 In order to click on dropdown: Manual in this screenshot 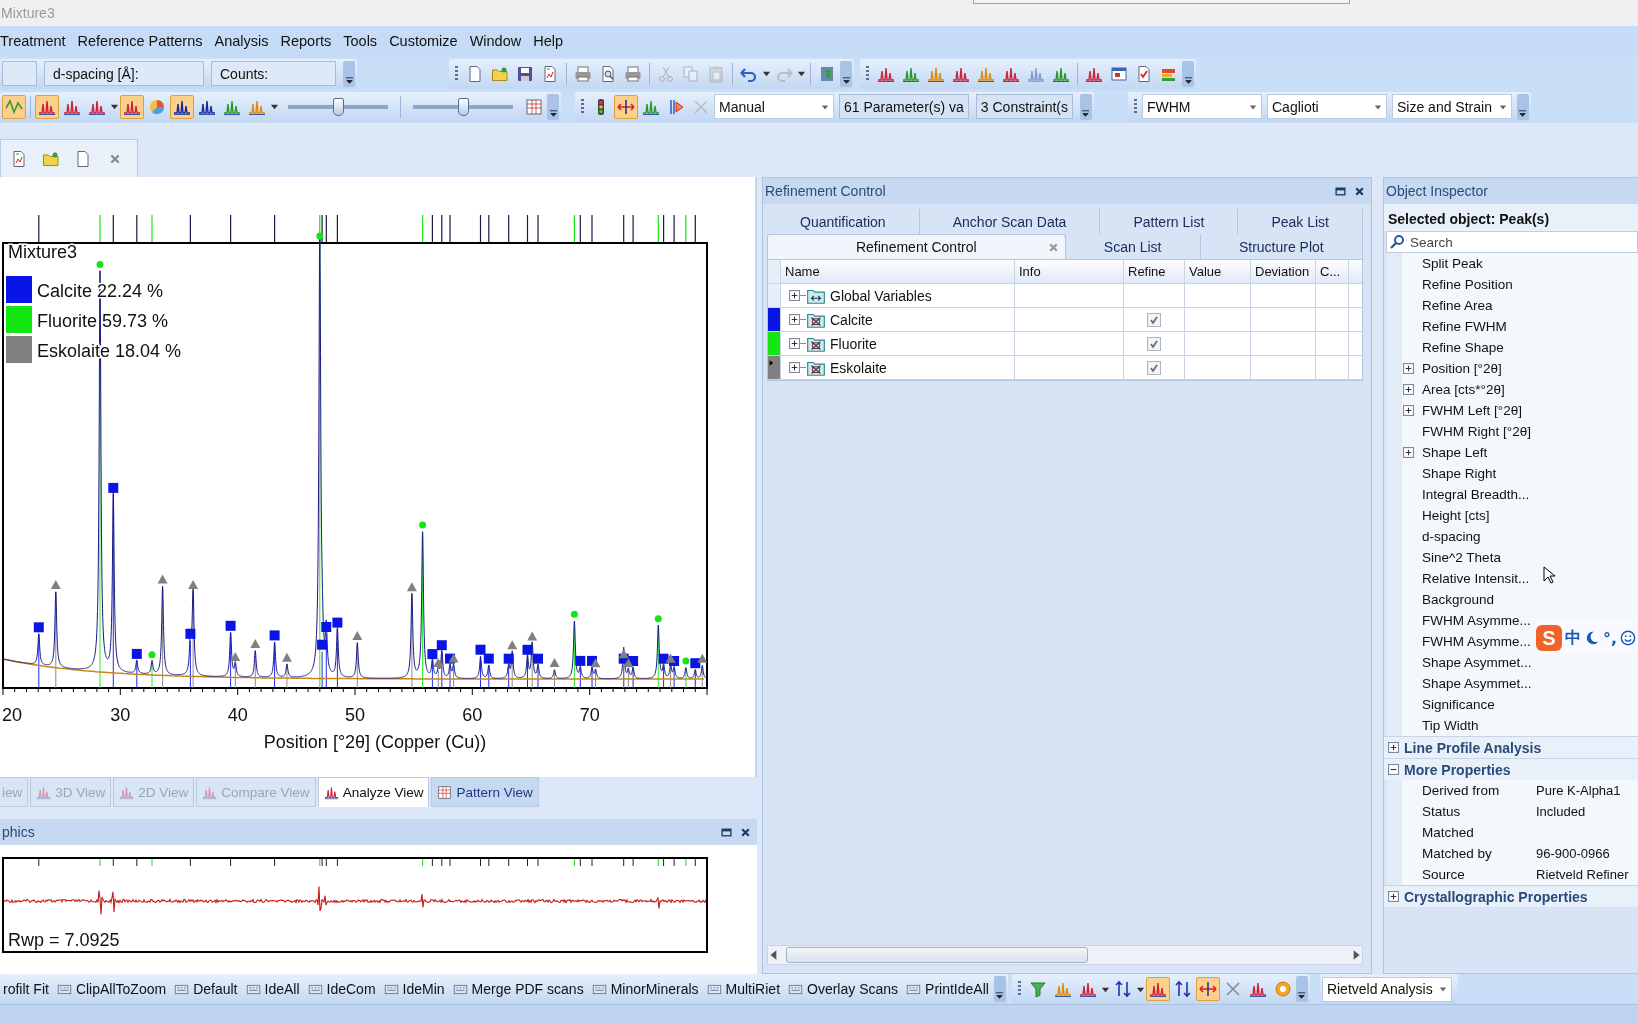, I will do `click(774, 107)`.